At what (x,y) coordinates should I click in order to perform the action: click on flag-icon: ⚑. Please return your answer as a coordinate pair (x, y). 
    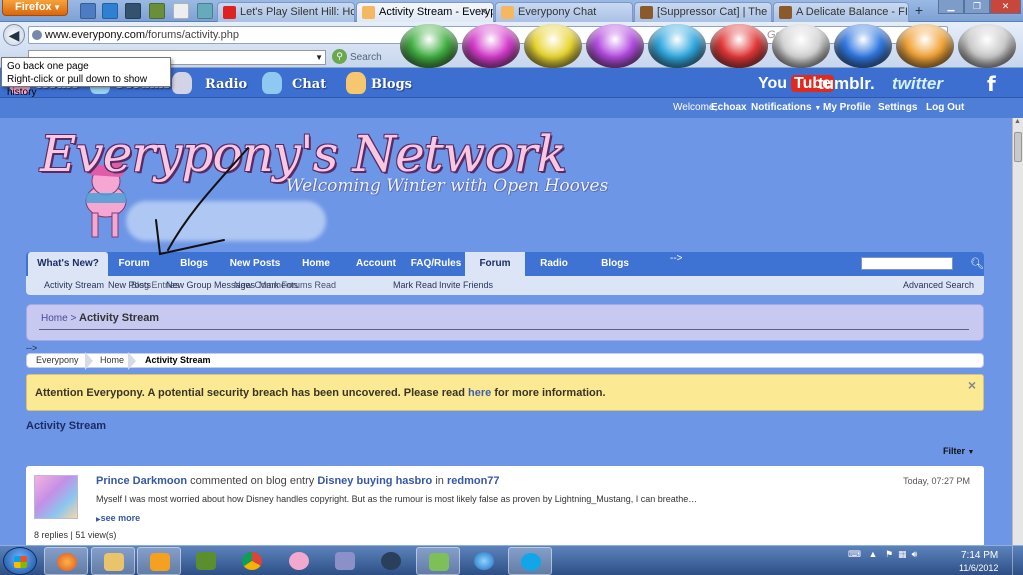
    Looking at the image, I should click on (889, 554).